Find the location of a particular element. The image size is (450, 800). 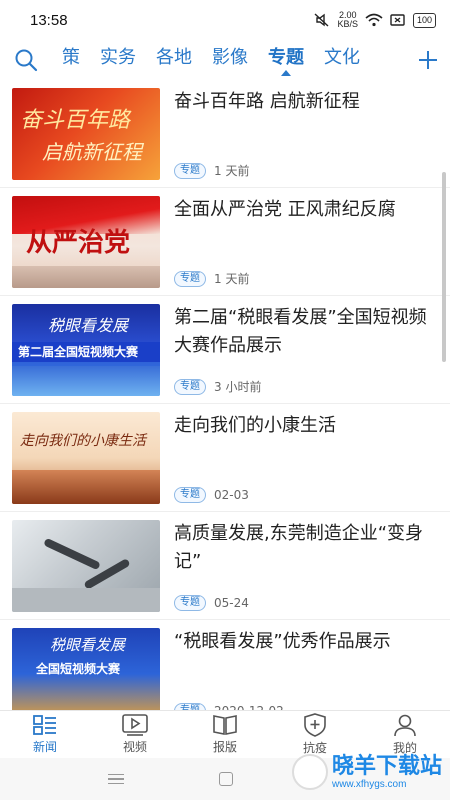

thumbnail-text: 启航新征程 is located at coordinates (92, 152).